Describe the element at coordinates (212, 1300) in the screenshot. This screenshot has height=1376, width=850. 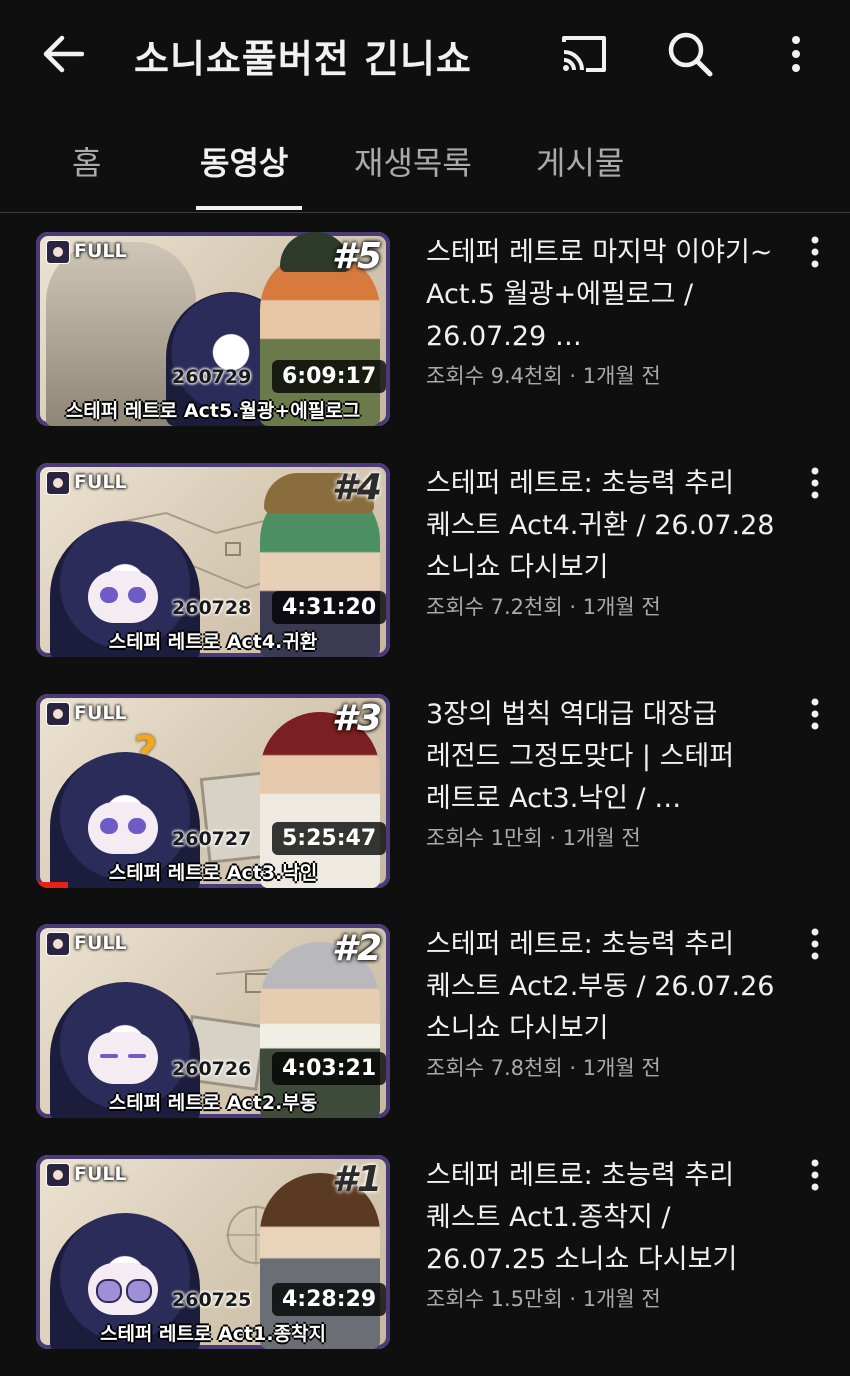
I see `date-code: 260725` at that location.